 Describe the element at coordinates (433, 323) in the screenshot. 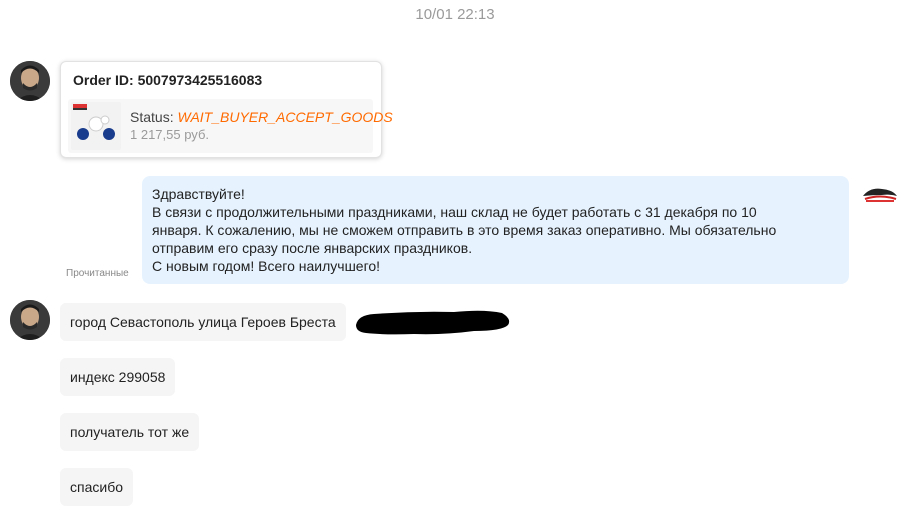

I see `redaction-mark` at that location.